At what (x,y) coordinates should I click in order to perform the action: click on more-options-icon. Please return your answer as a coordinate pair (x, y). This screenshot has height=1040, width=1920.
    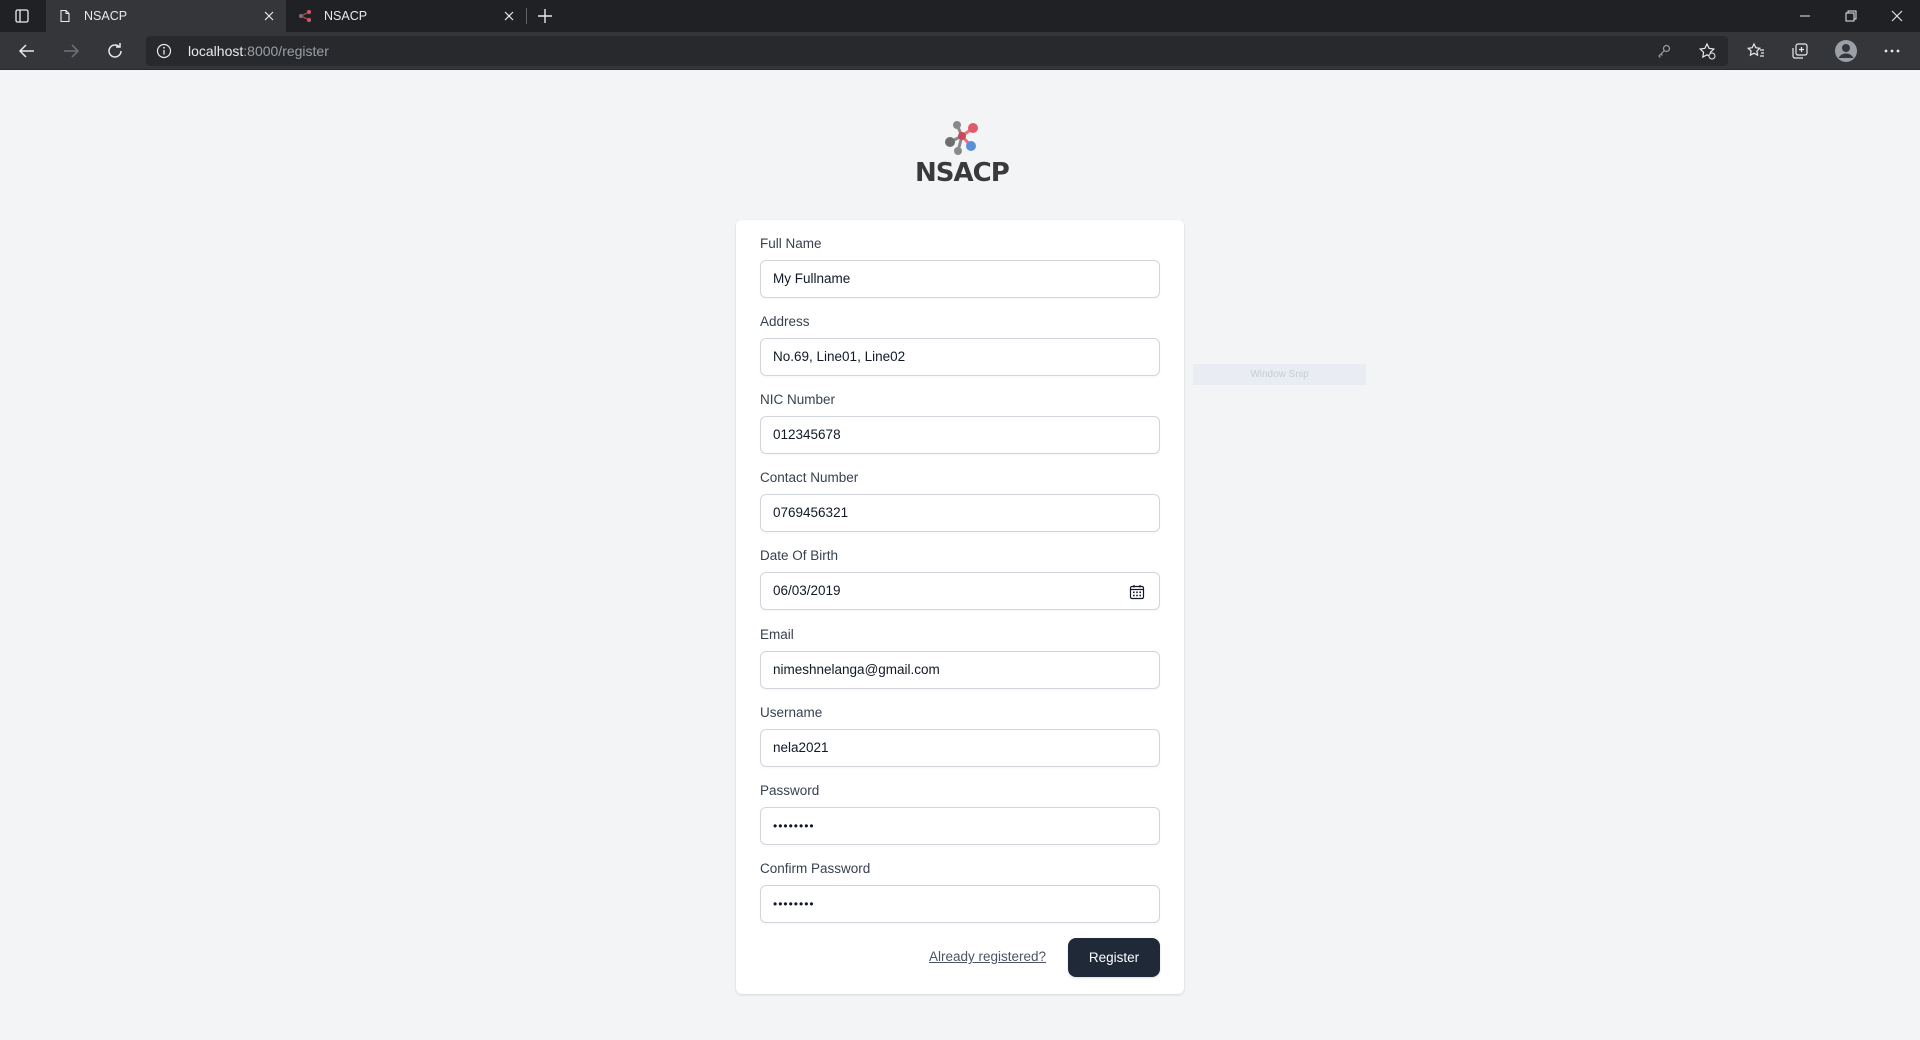
    Looking at the image, I should click on (1892, 51).